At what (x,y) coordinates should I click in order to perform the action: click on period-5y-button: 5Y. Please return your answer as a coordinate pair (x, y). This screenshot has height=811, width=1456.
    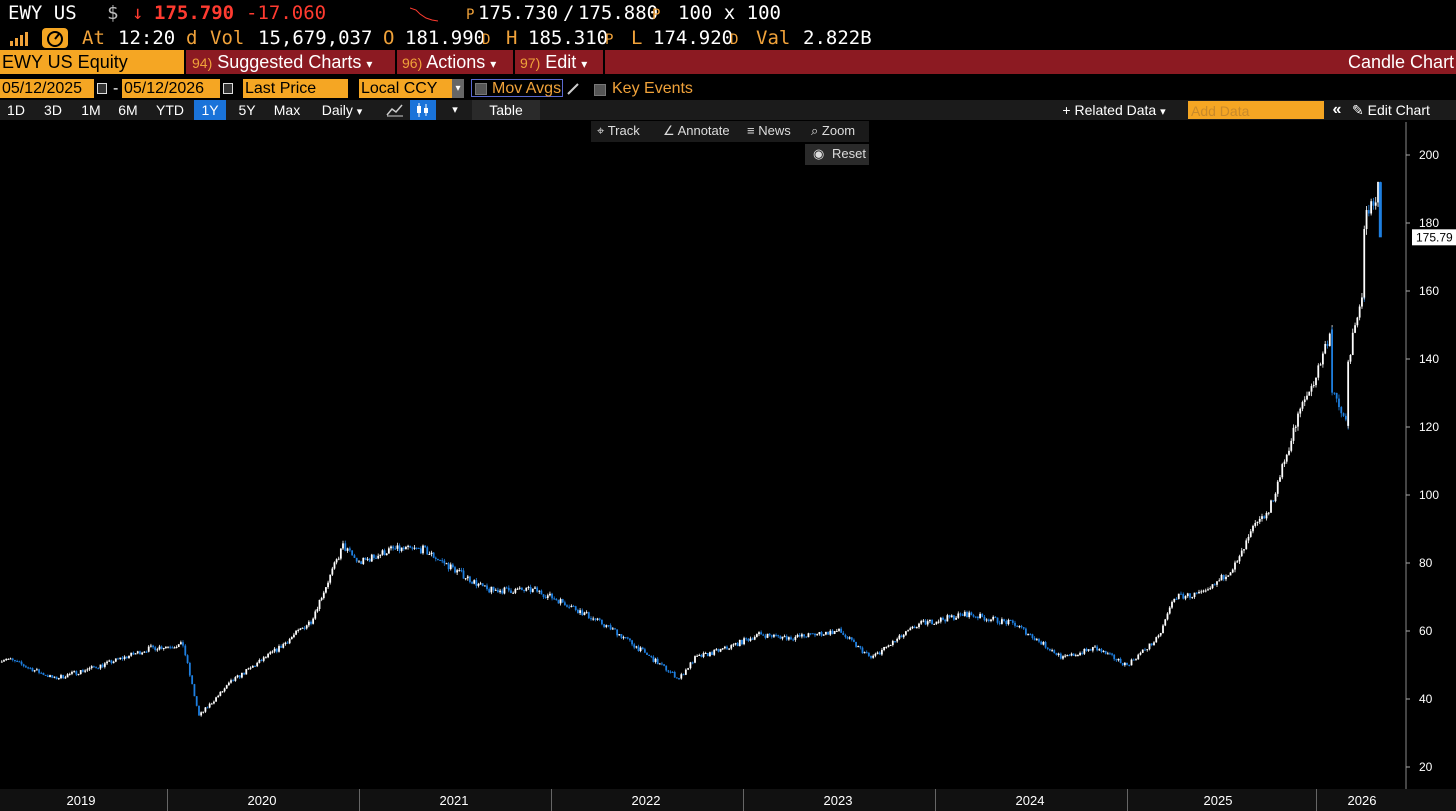
    Looking at the image, I should click on (247, 110).